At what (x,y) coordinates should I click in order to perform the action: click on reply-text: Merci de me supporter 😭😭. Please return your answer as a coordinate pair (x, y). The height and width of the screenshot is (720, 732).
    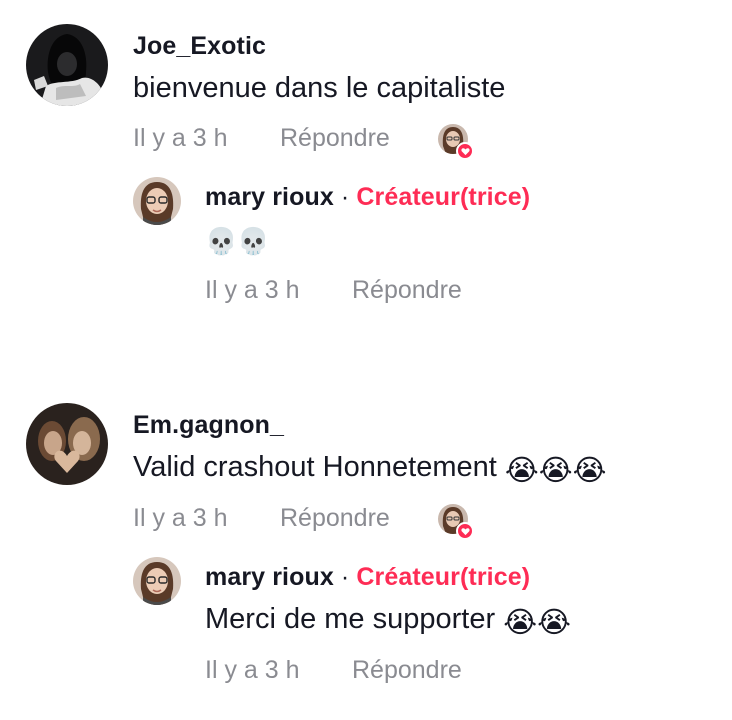
    Looking at the image, I should click on (388, 621).